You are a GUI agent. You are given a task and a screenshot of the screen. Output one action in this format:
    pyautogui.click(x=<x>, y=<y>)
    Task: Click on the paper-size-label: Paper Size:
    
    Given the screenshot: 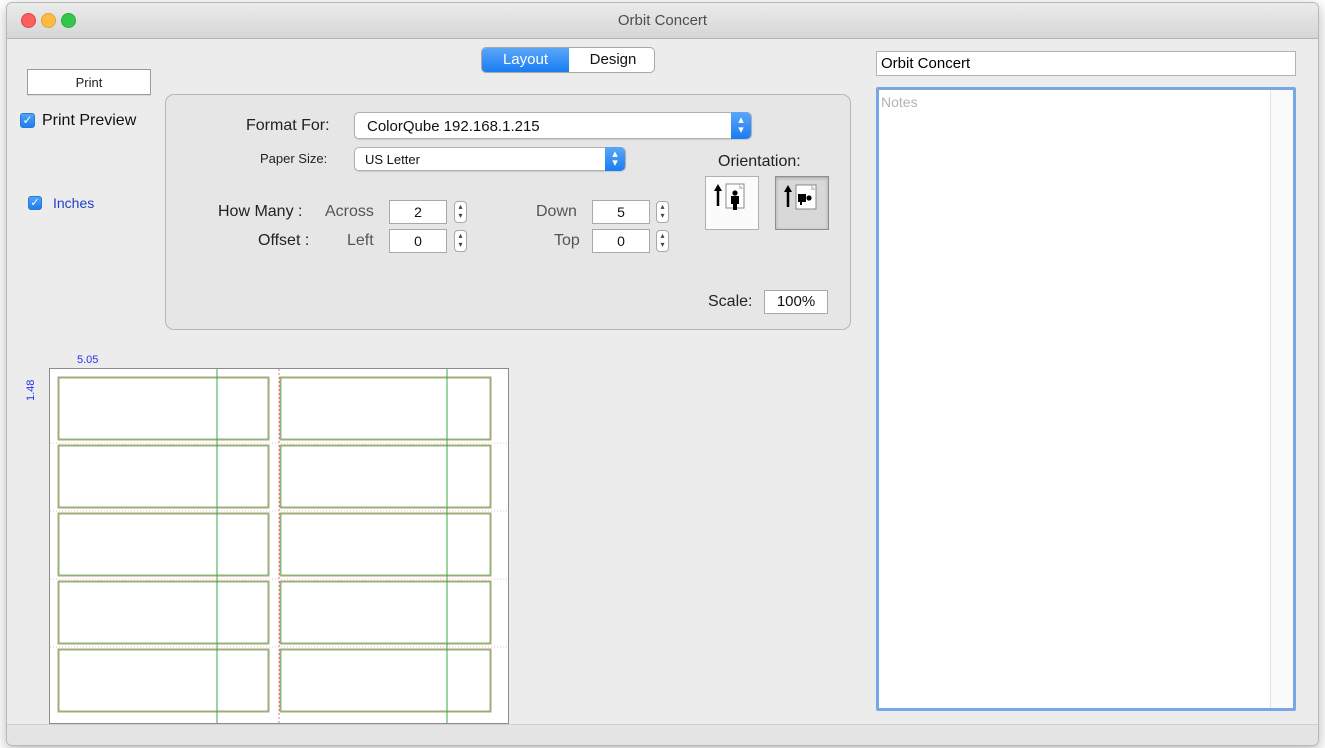 What is the action you would take?
    pyautogui.click(x=294, y=158)
    